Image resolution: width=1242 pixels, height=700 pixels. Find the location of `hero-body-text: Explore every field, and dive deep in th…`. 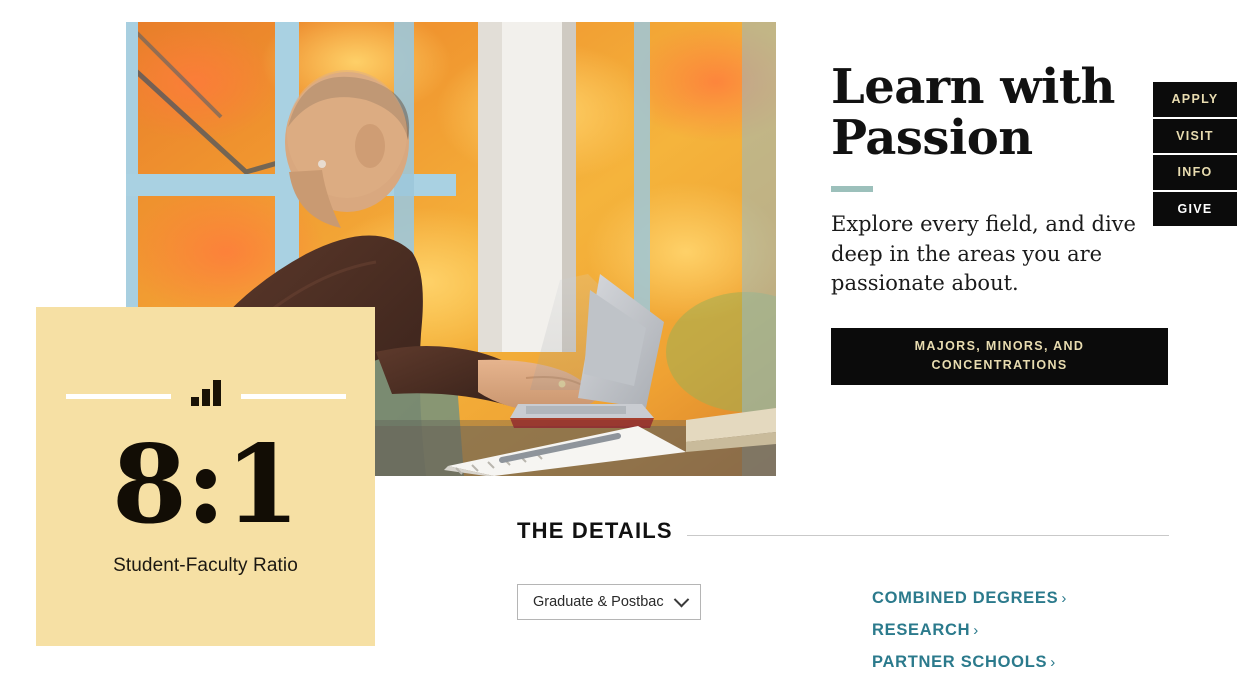

hero-body-text: Explore every field, and dive deep in th… is located at coordinates (983, 253).